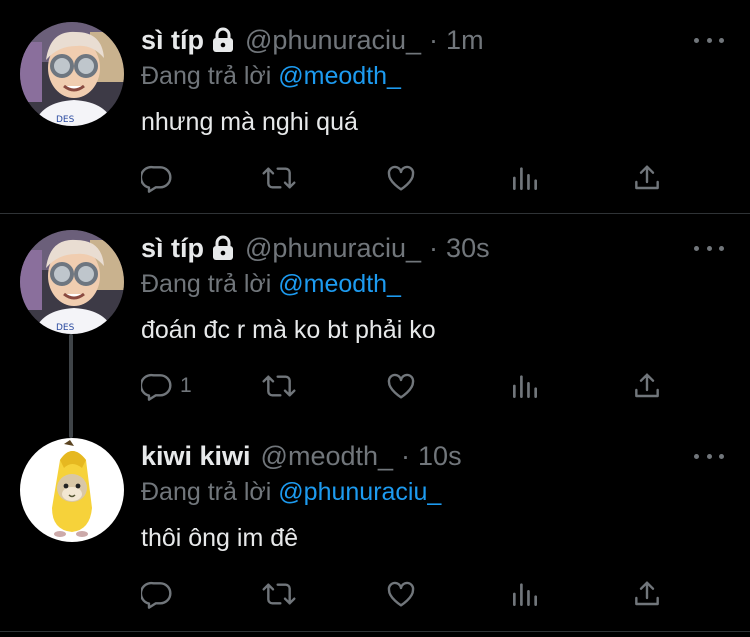 This screenshot has width=750, height=637. I want to click on timestamp: 30s, so click(468, 248).